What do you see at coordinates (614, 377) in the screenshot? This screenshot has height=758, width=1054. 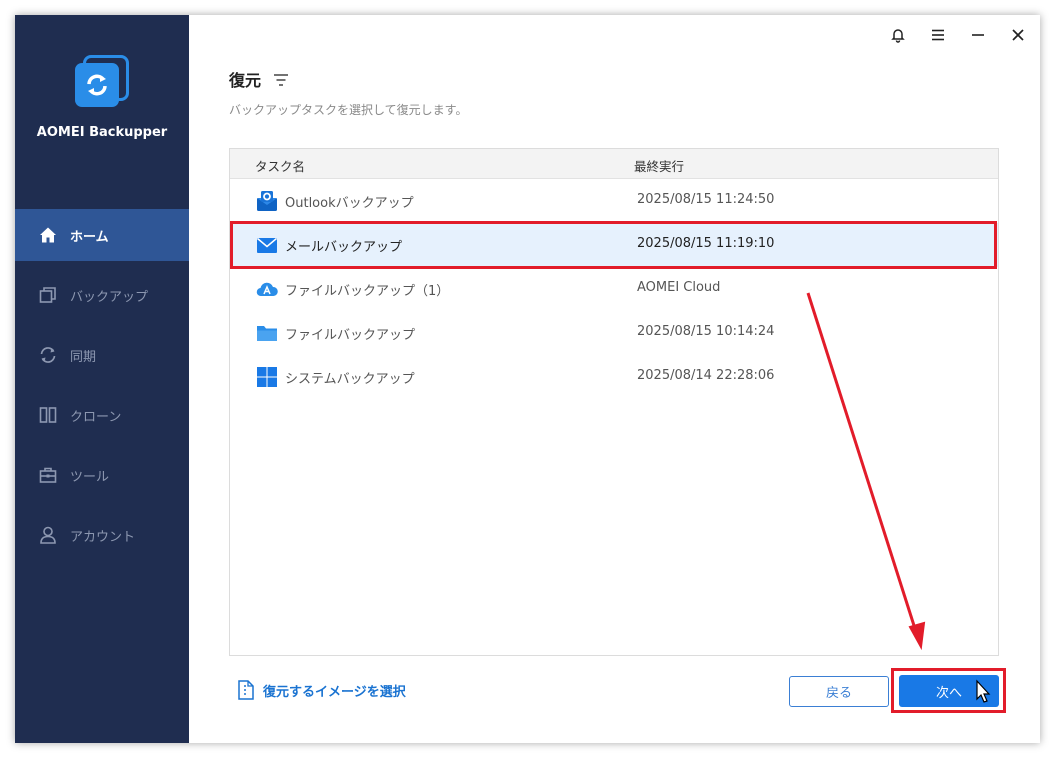 I see `table-row: システムバックアップ 2025/08/14 22:28:06` at bounding box center [614, 377].